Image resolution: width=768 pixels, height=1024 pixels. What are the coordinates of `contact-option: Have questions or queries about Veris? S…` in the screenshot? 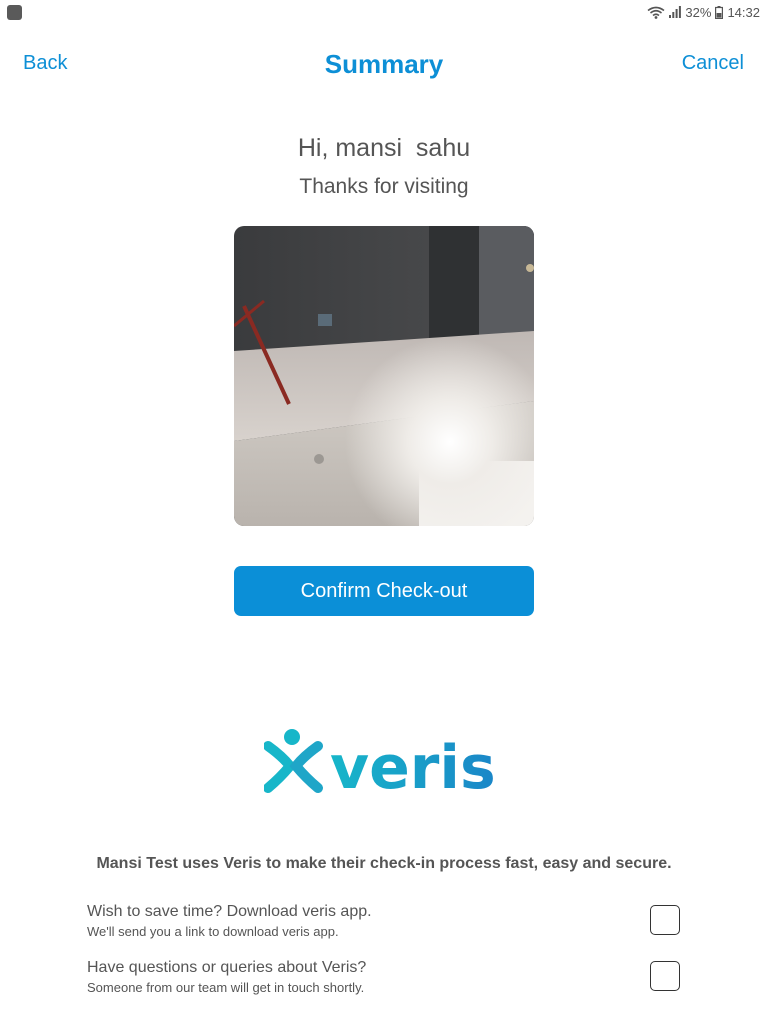 It's located at (387, 977).